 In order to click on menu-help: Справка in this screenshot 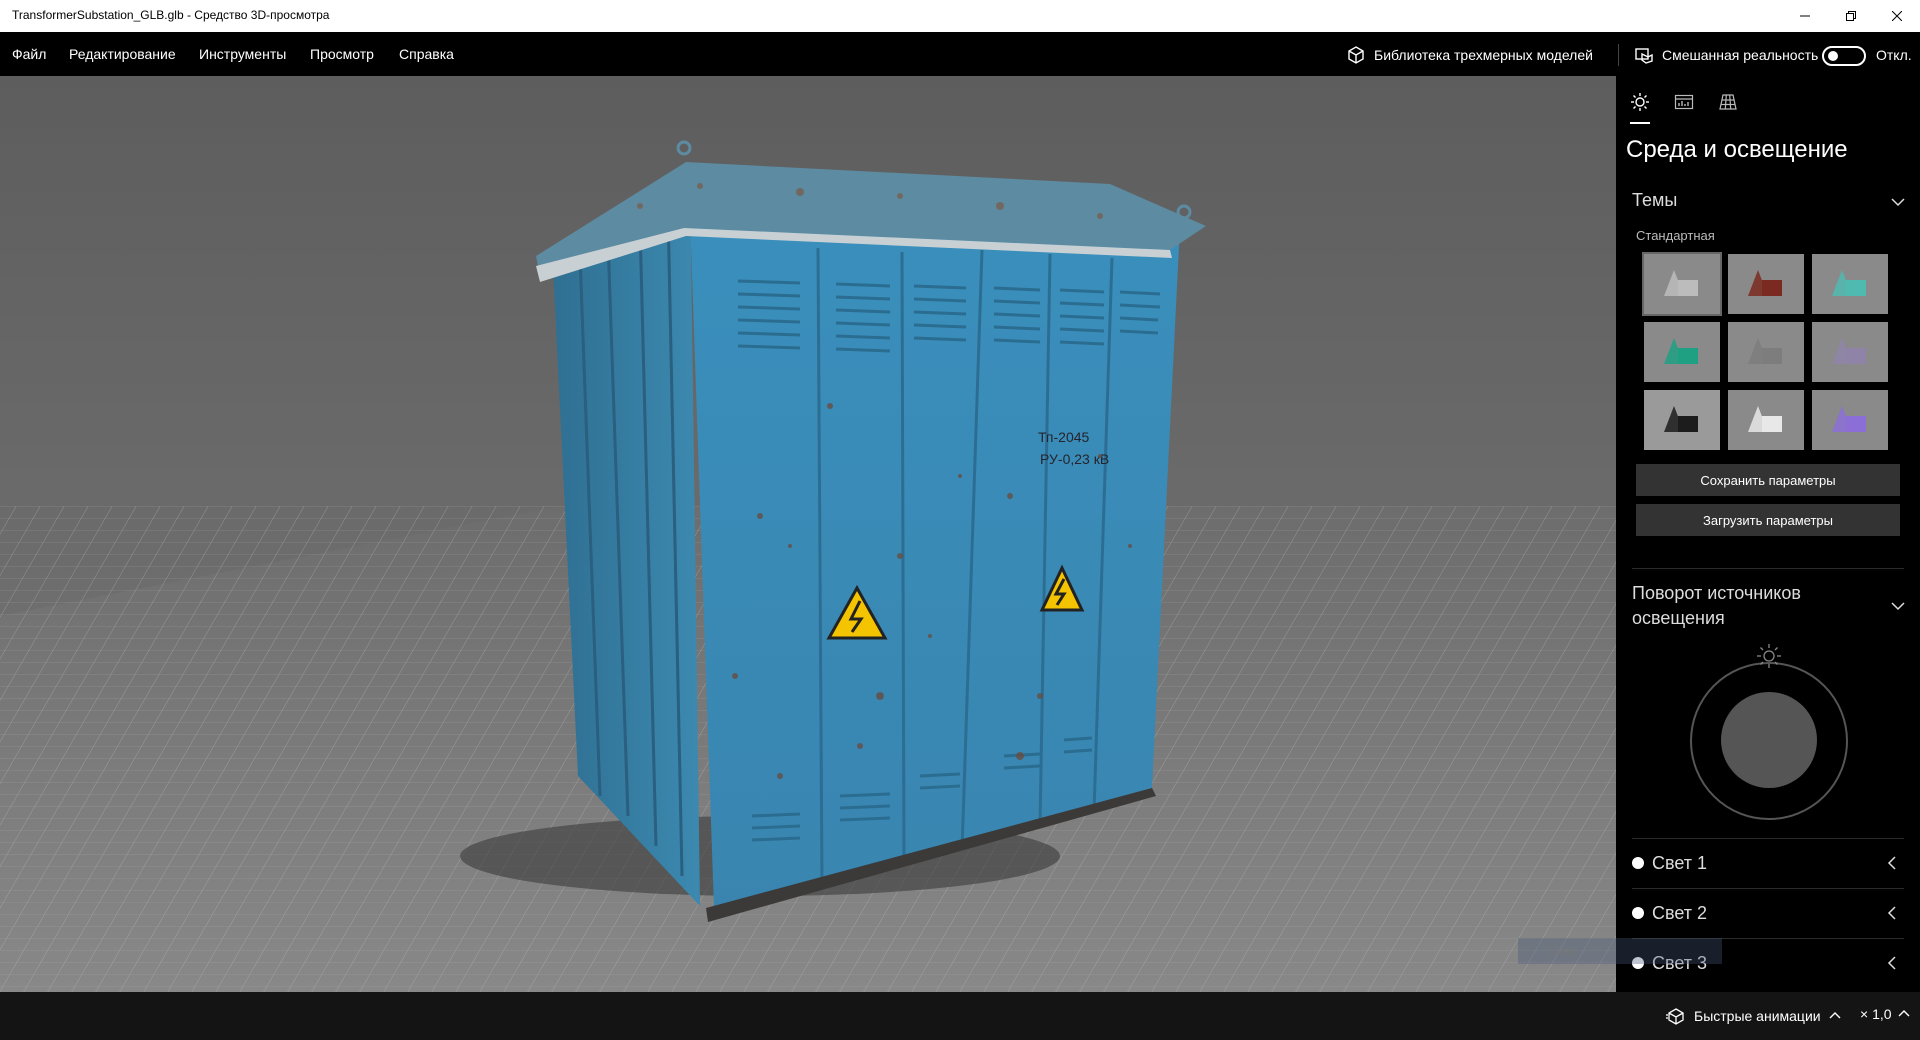, I will do `click(426, 54)`.